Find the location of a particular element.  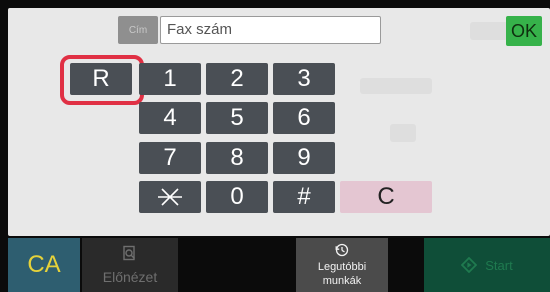

faint-panel-small is located at coordinates (403, 133).